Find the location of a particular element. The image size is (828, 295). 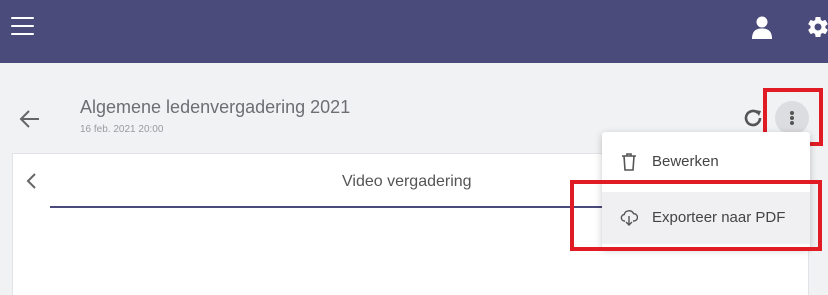

user-icon is located at coordinates (762, 27).